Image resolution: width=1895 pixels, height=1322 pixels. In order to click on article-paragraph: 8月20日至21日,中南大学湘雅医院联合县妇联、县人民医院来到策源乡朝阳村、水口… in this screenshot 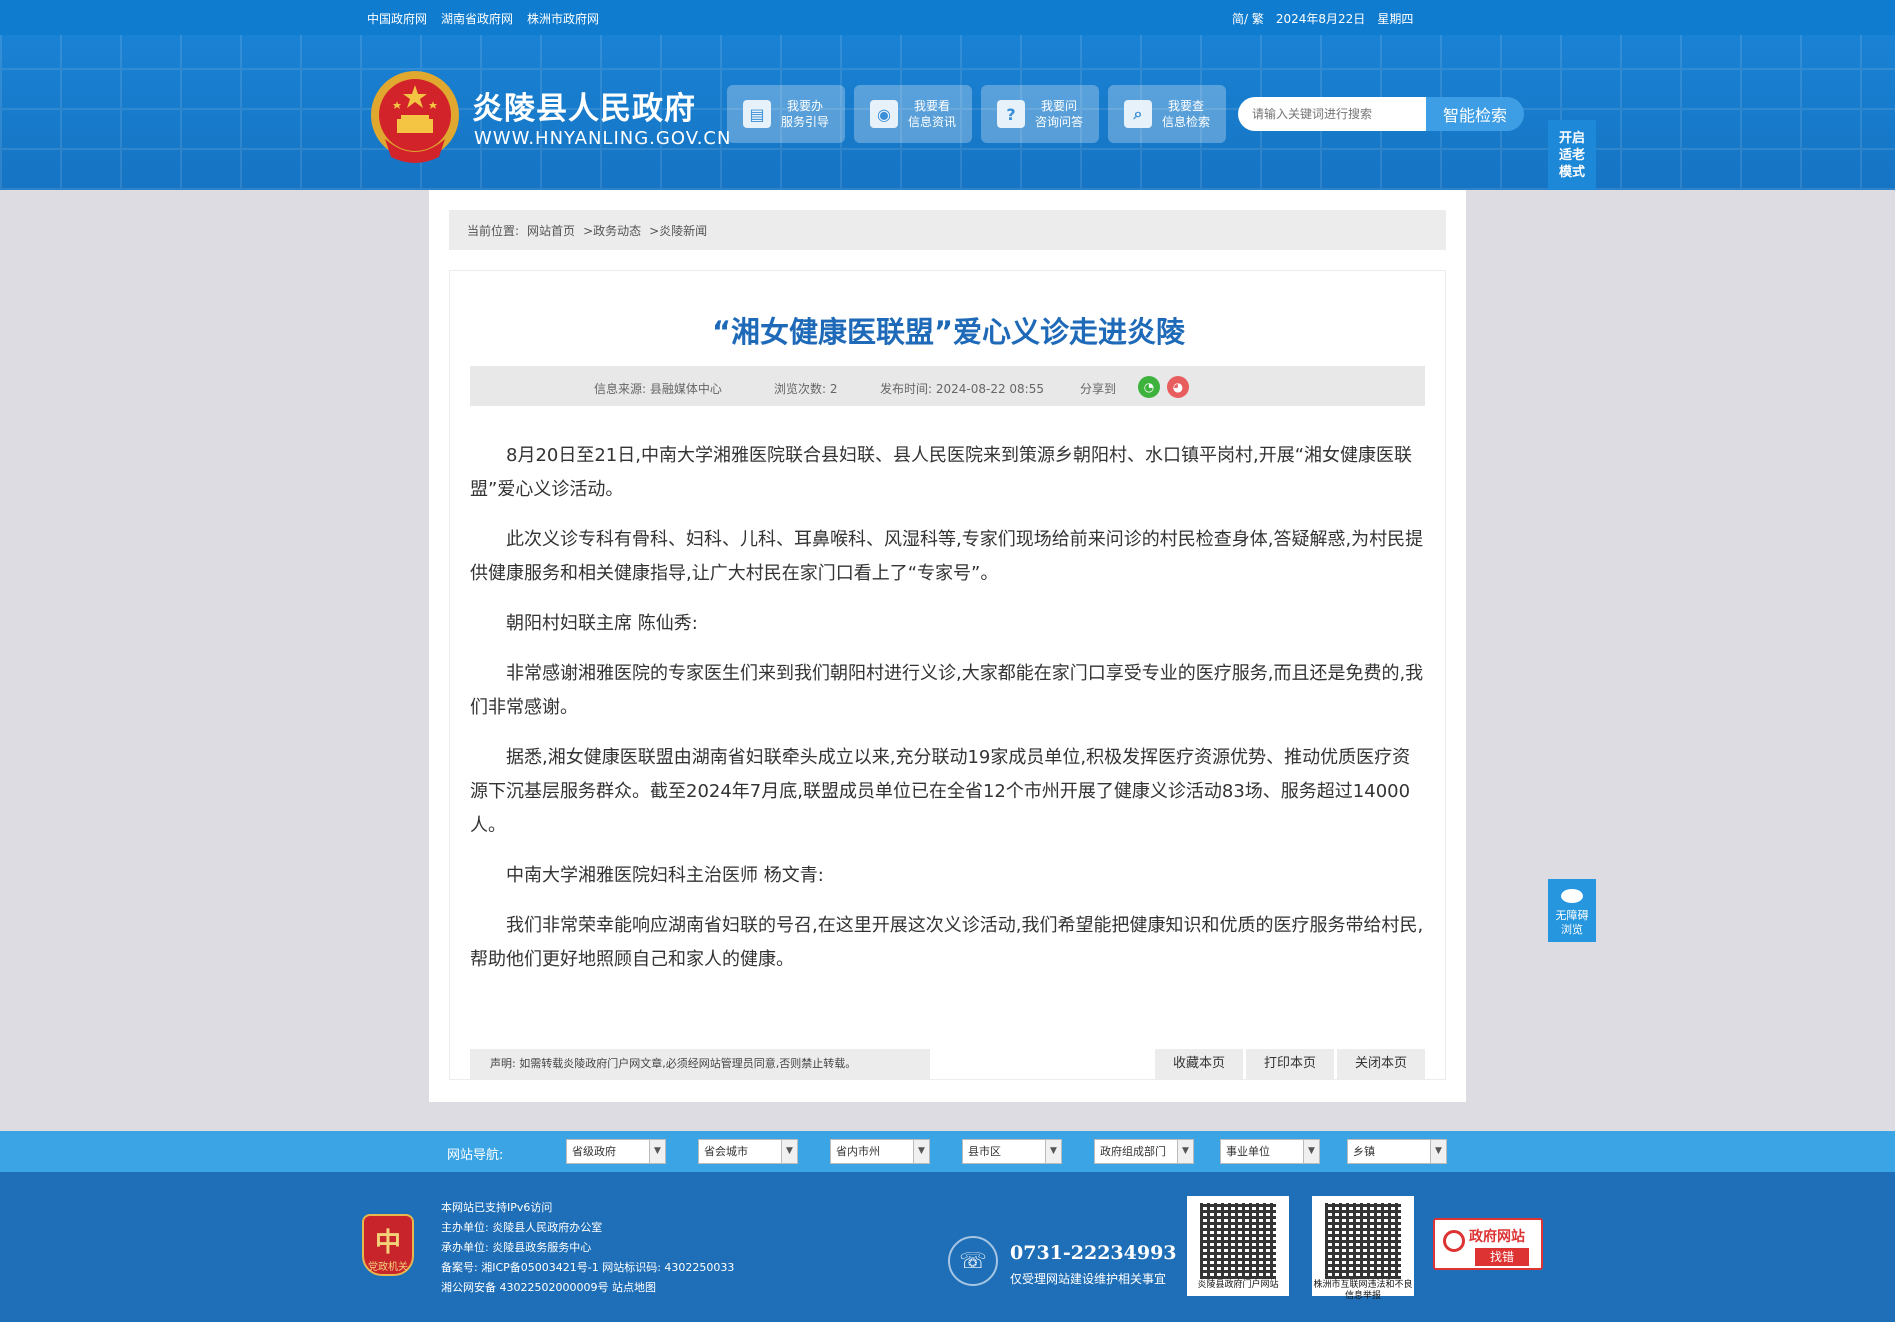, I will do `click(941, 472)`.